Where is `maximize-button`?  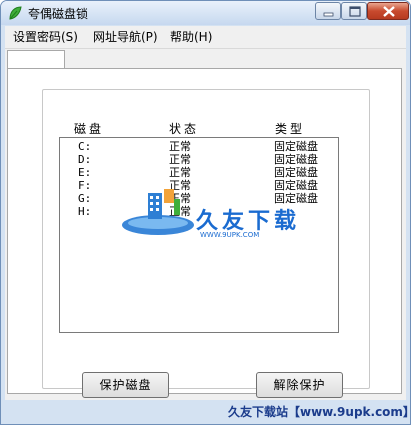 maximize-button is located at coordinates (354, 11).